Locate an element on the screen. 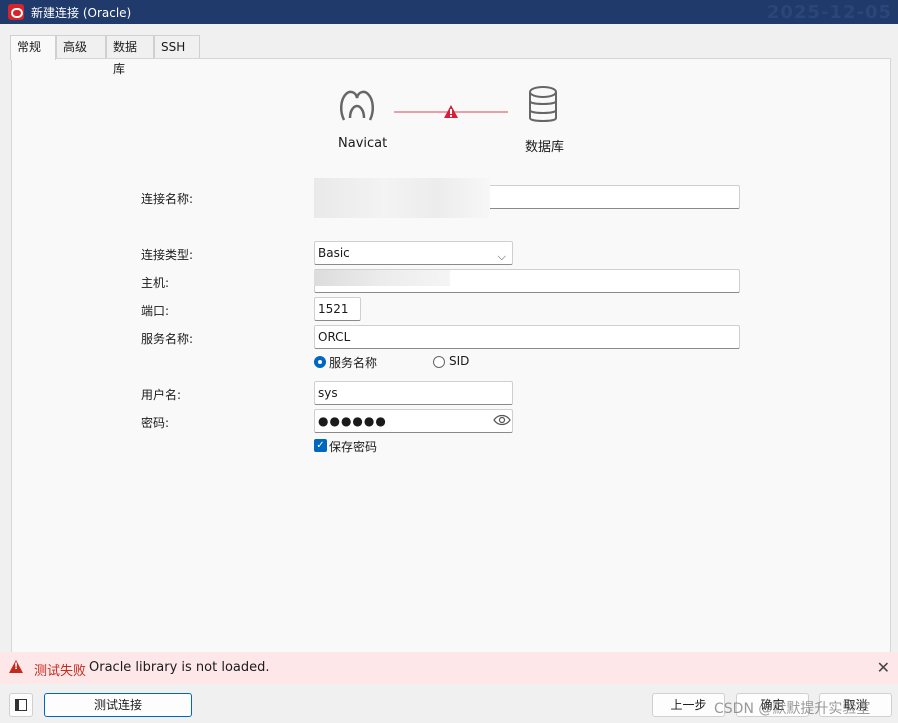 Image resolution: width=898 pixels, height=723 pixels. conn-name-label: 连接名称: is located at coordinates (167, 199).